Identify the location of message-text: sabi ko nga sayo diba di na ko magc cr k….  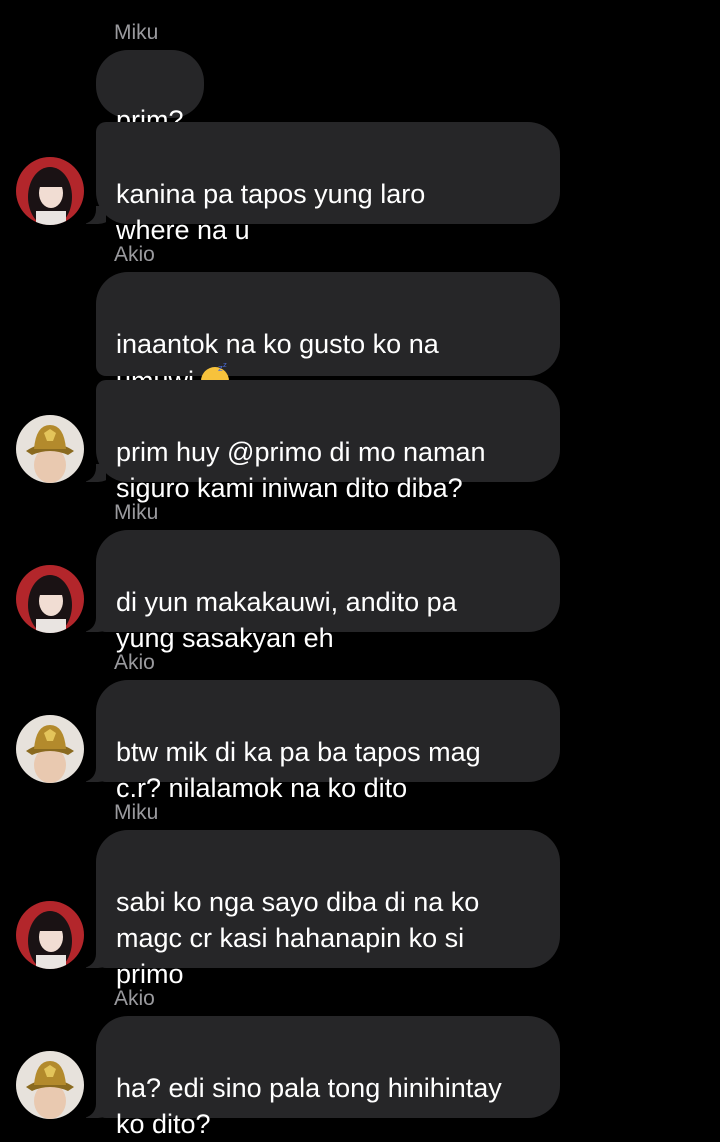
(298, 938).